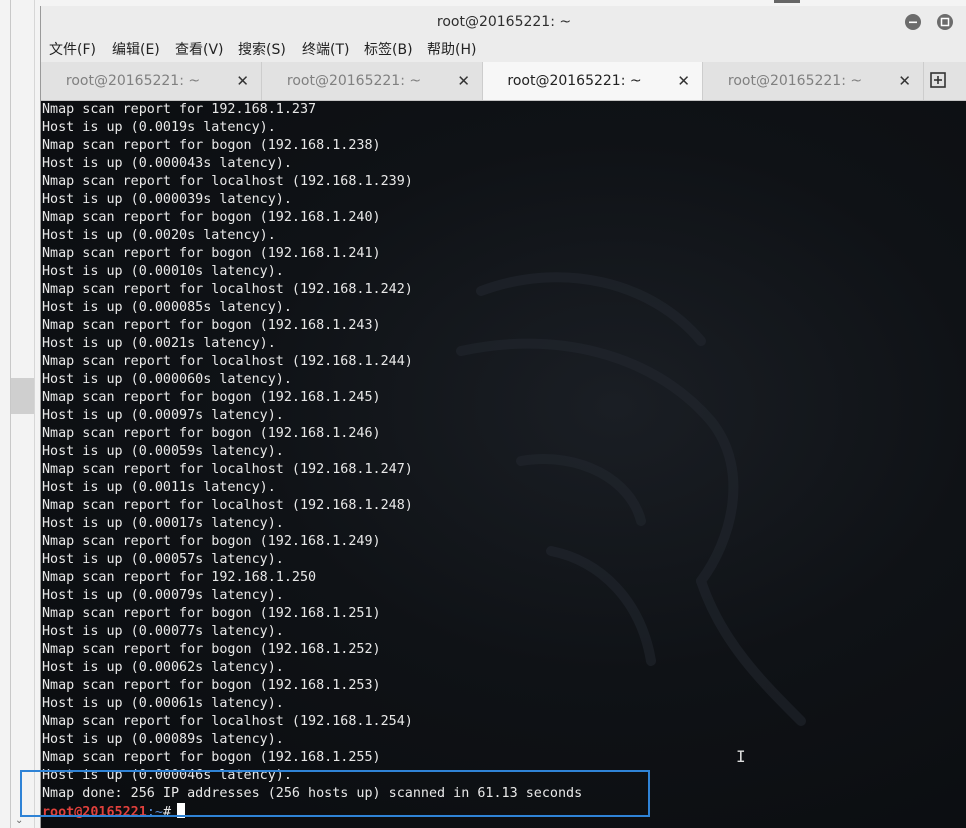 Image resolution: width=966 pixels, height=828 pixels. I want to click on window-title: root@20165221: ~, so click(504, 22).